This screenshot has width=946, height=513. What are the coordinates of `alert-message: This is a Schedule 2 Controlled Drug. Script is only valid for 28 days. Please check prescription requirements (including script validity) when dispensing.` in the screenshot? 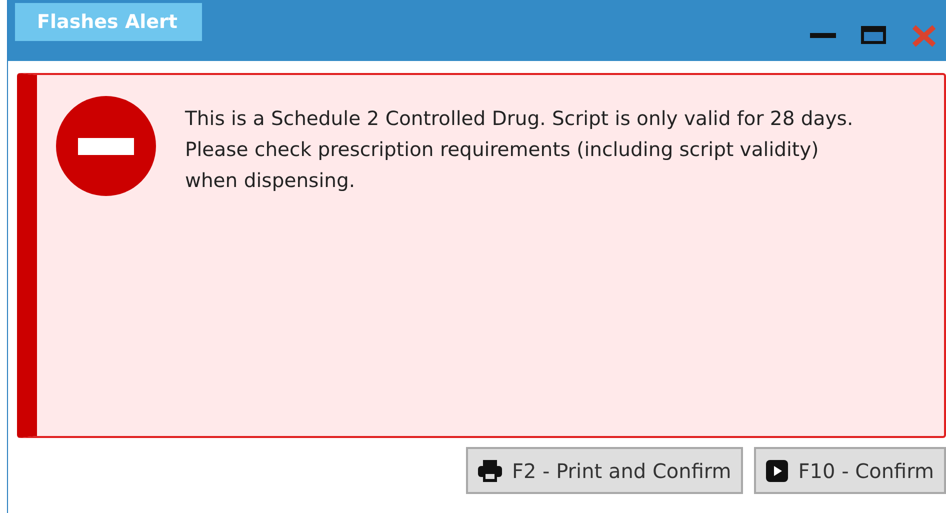 It's located at (519, 150).